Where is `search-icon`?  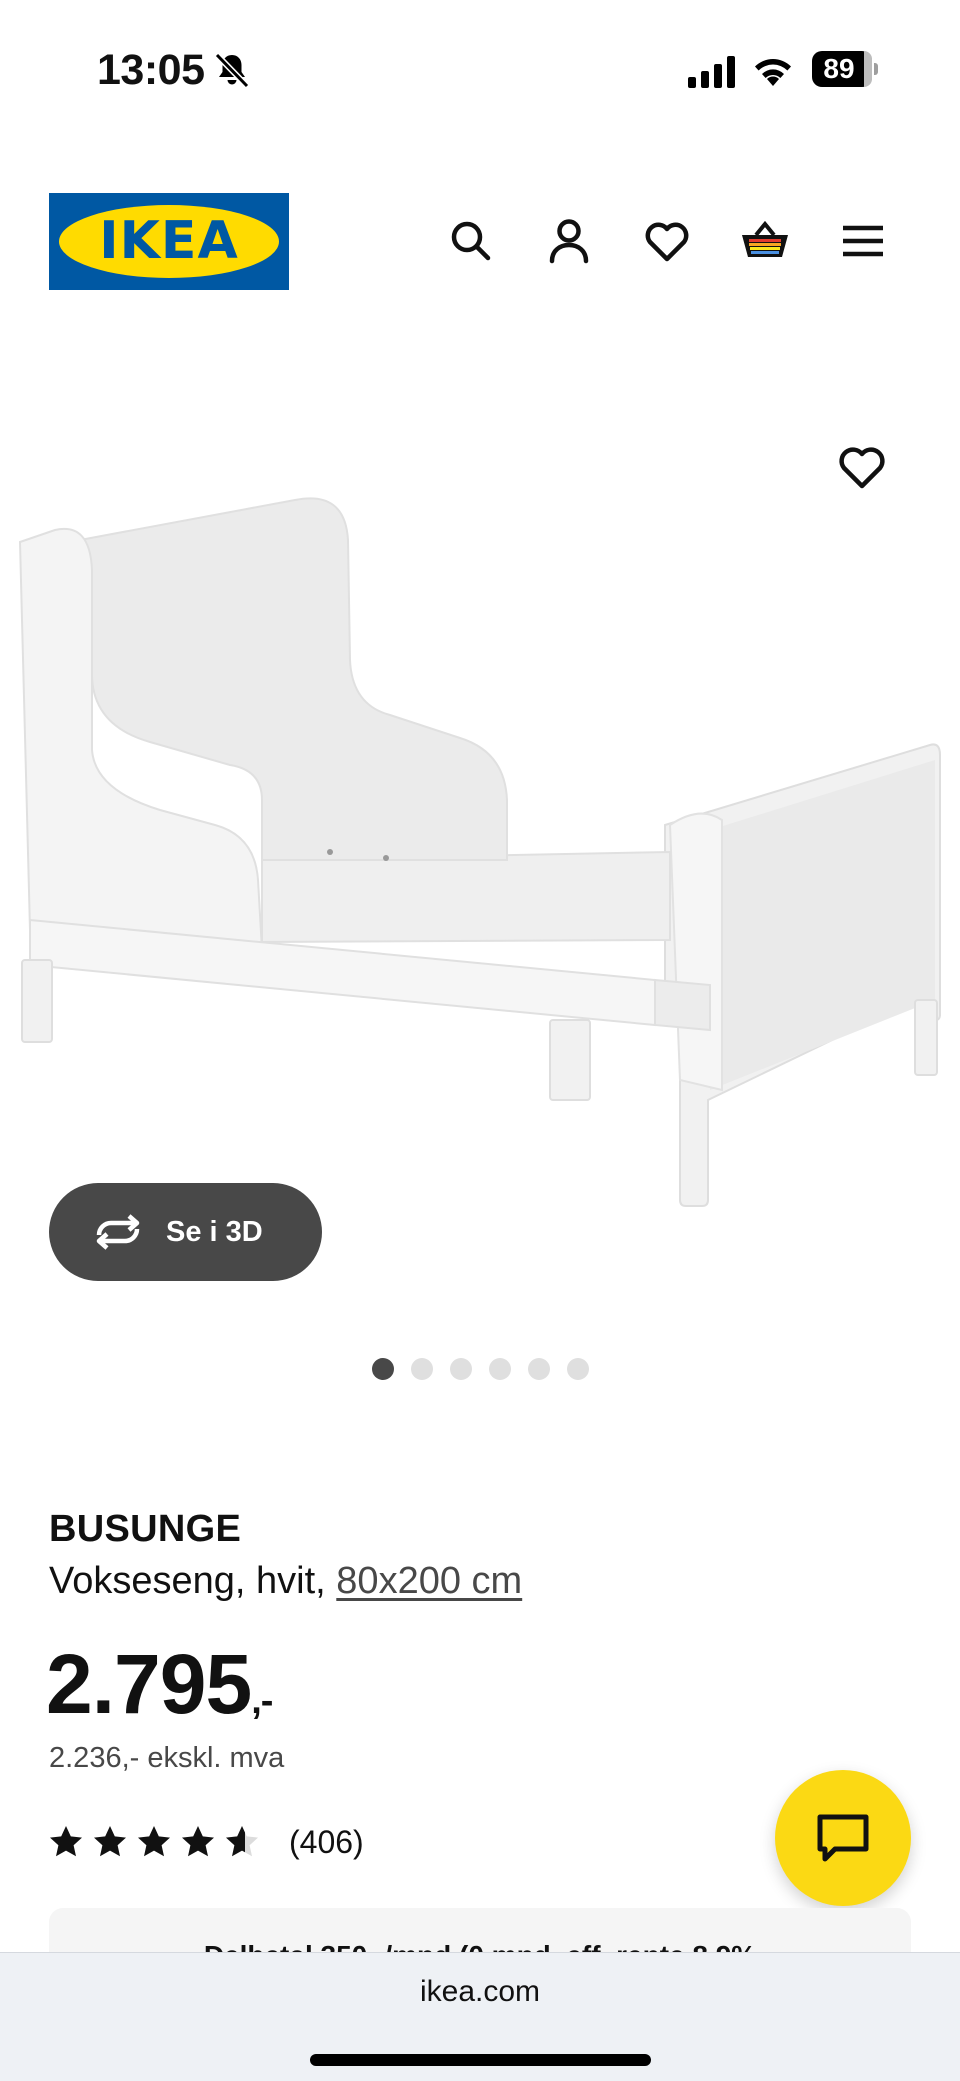
search-icon is located at coordinates (471, 241).